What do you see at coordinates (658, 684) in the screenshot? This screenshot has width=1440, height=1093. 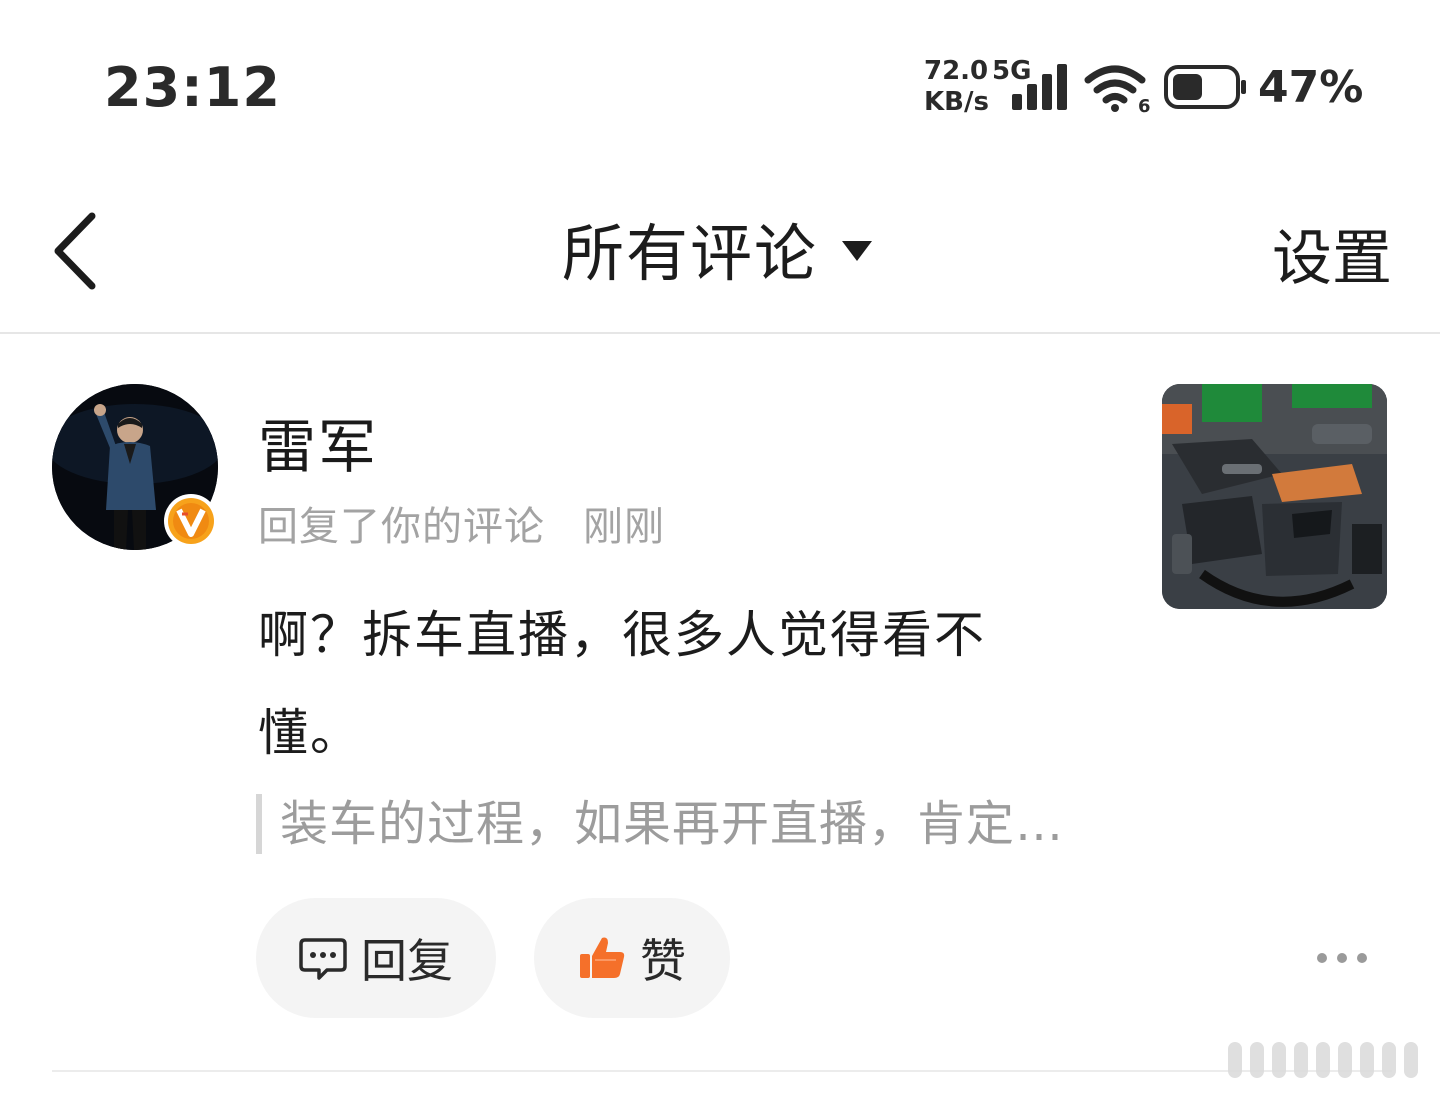 I see `comment-body: 啊？拆车直播，很多人觉得看不懂。` at bounding box center [658, 684].